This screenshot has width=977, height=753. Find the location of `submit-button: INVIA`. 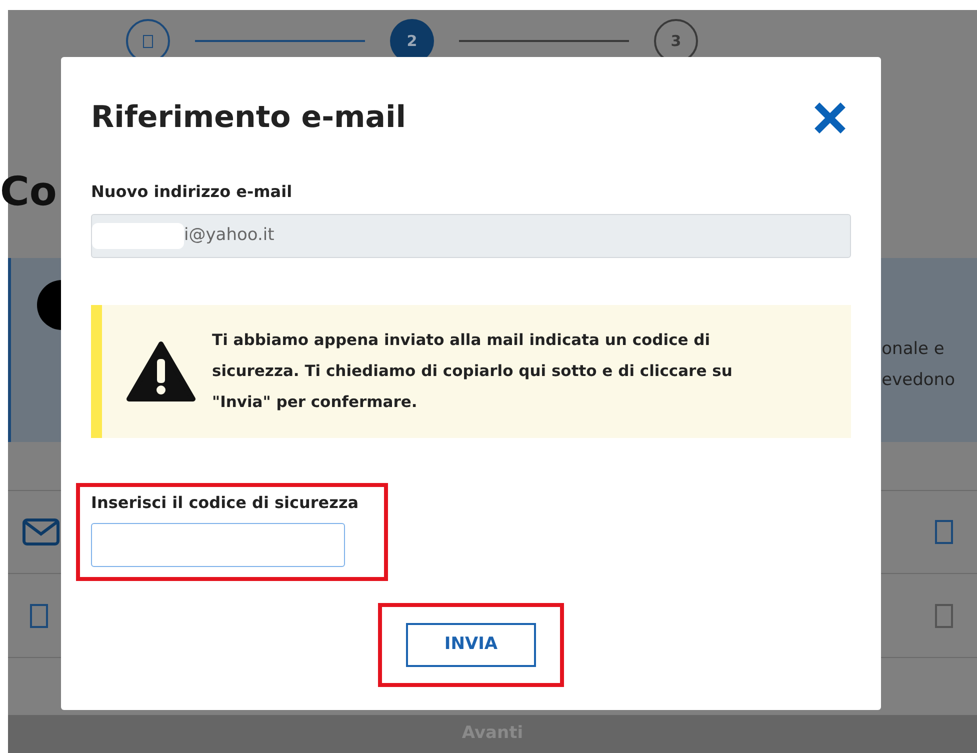

submit-button: INVIA is located at coordinates (471, 645).